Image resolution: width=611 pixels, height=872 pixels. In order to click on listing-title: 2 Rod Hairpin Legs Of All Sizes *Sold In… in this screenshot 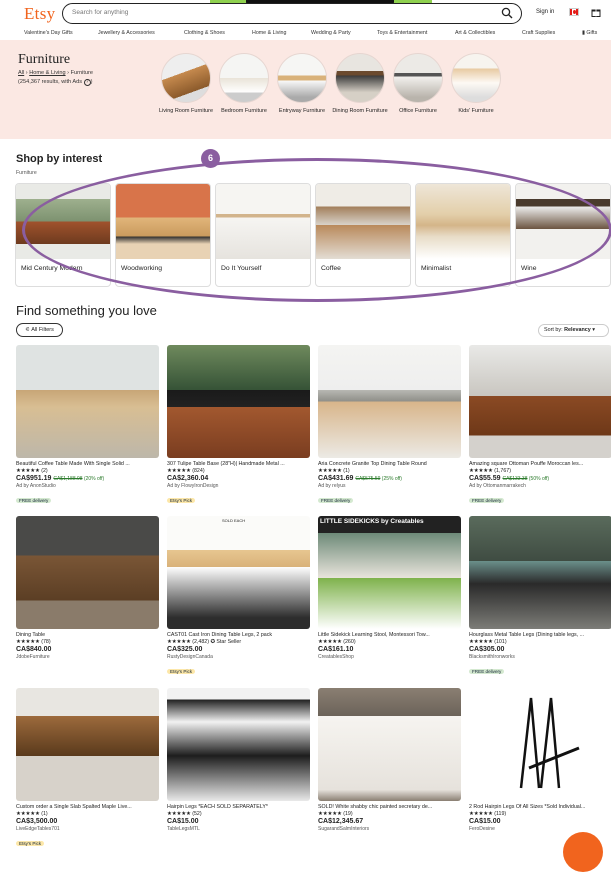, I will do `click(540, 807)`.